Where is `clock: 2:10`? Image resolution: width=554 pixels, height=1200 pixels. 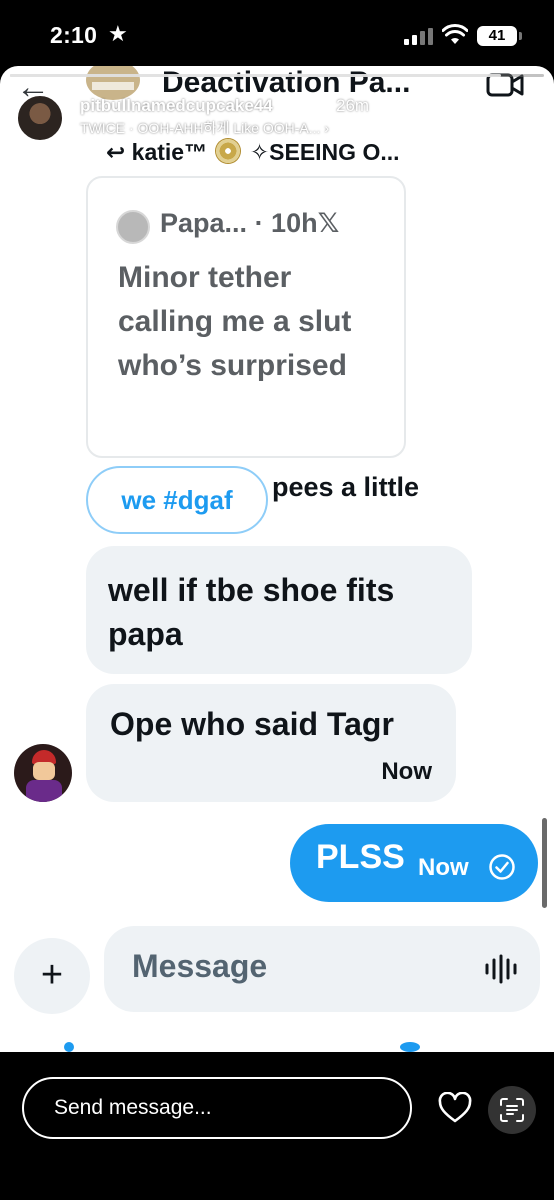 clock: 2:10 is located at coordinates (74, 35).